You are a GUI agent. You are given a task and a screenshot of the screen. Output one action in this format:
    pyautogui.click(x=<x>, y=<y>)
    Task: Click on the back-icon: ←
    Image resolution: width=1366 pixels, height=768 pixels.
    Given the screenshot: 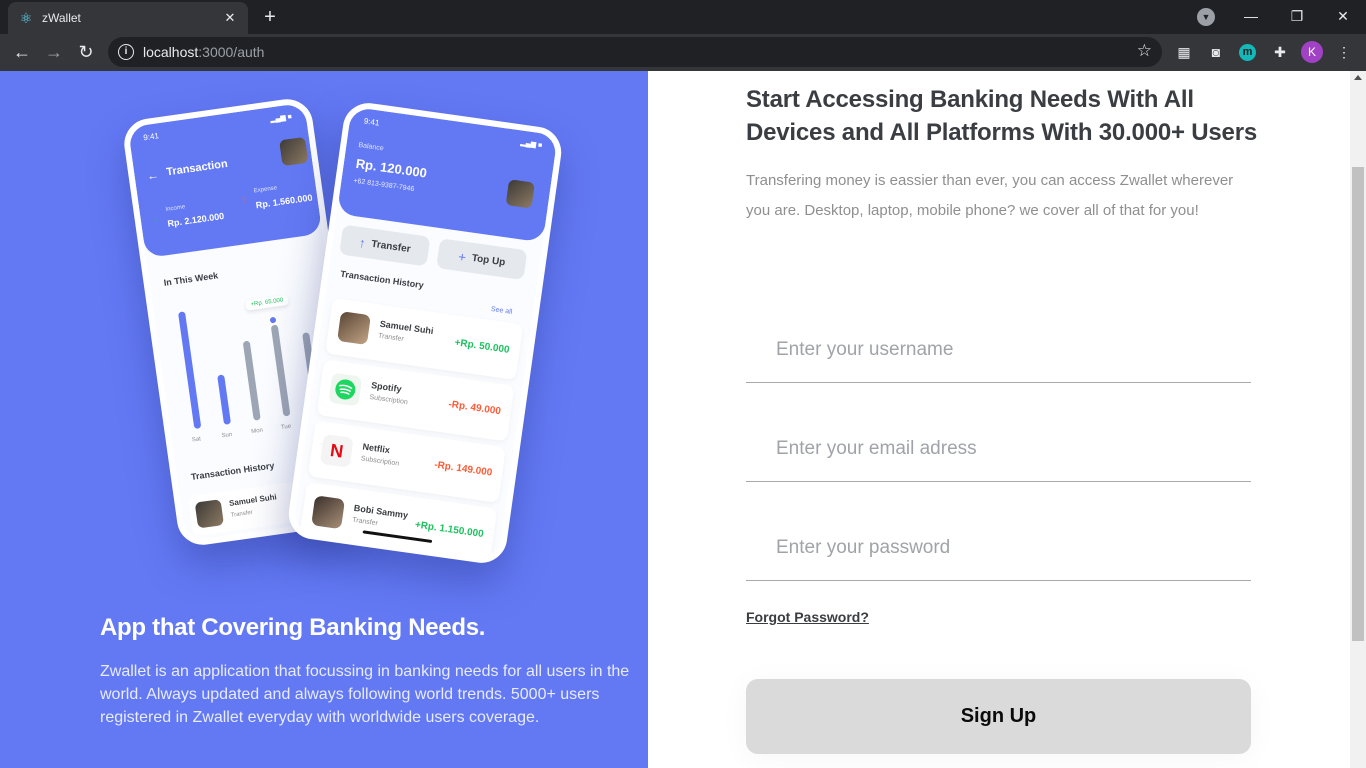 What is the action you would take?
    pyautogui.click(x=22, y=52)
    